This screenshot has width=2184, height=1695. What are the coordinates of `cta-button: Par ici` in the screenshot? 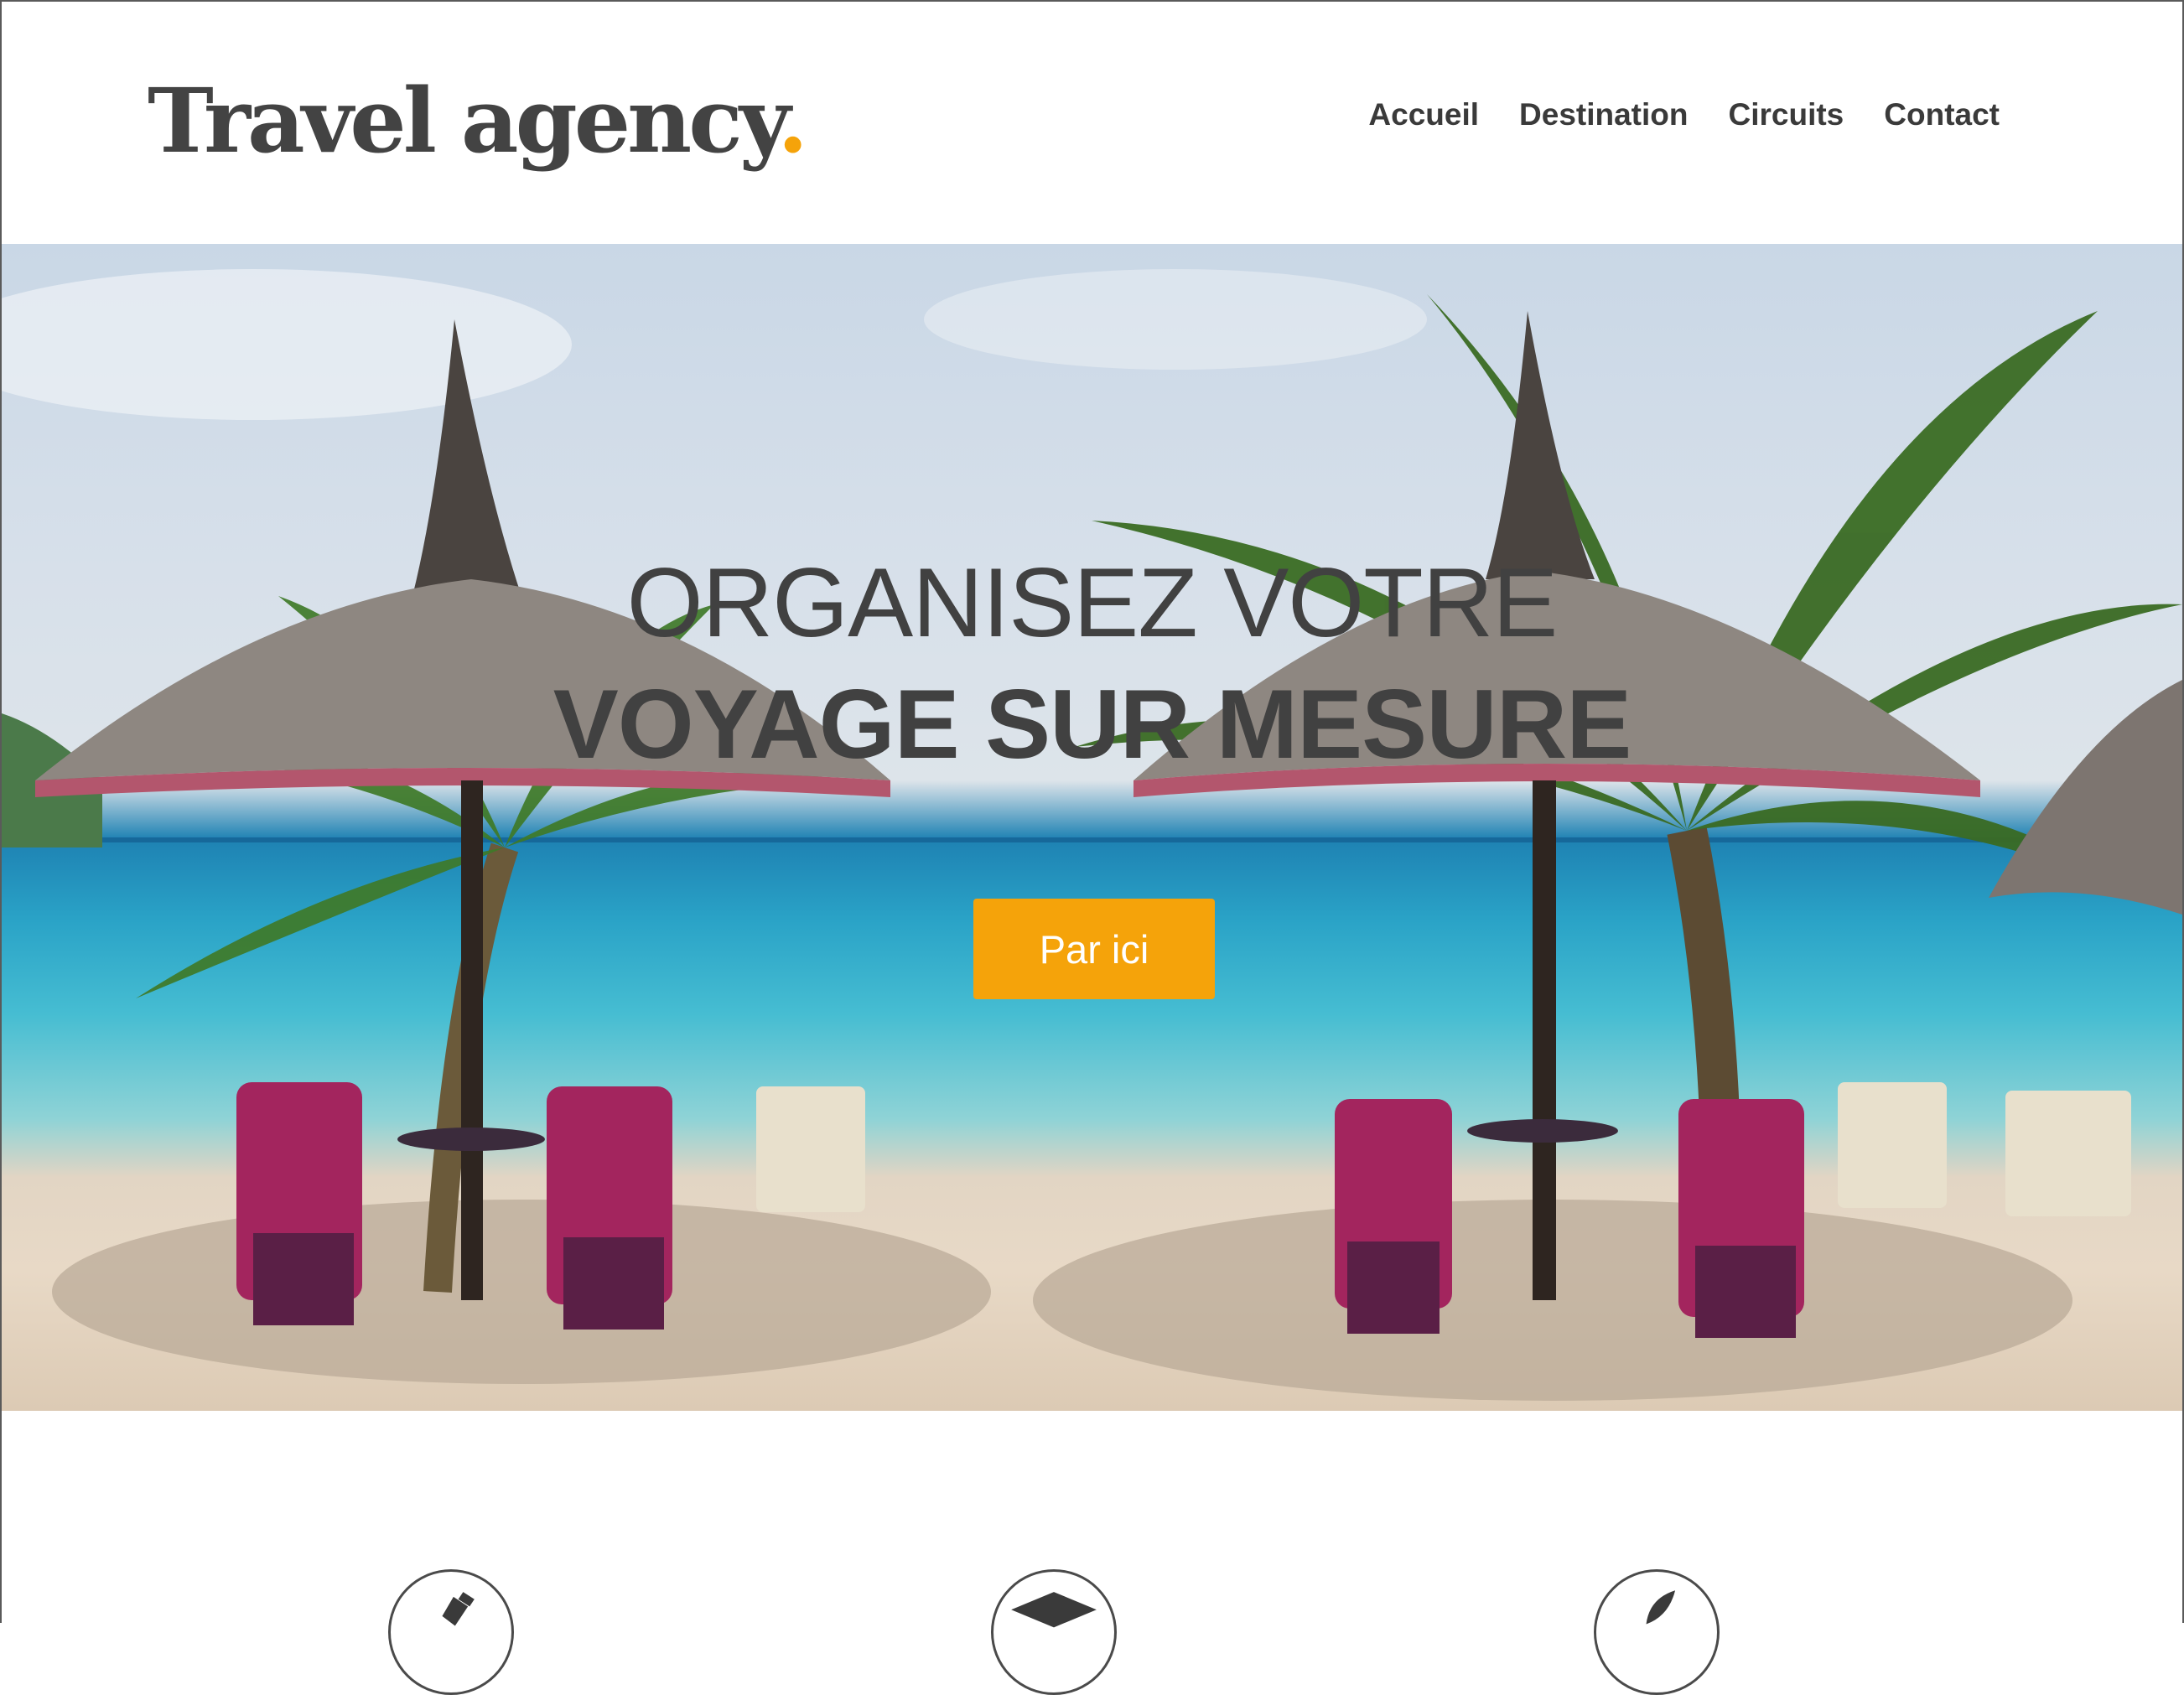 It's located at (1094, 949).